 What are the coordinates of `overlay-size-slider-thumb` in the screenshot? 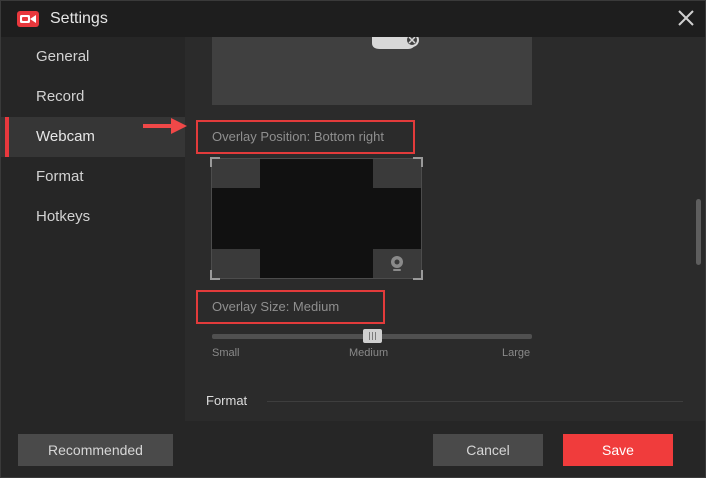 It's located at (372, 336).